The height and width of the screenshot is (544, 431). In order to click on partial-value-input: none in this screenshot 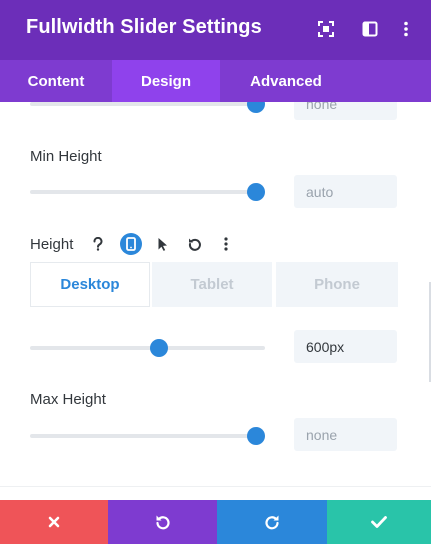, I will do `click(345, 111)`.